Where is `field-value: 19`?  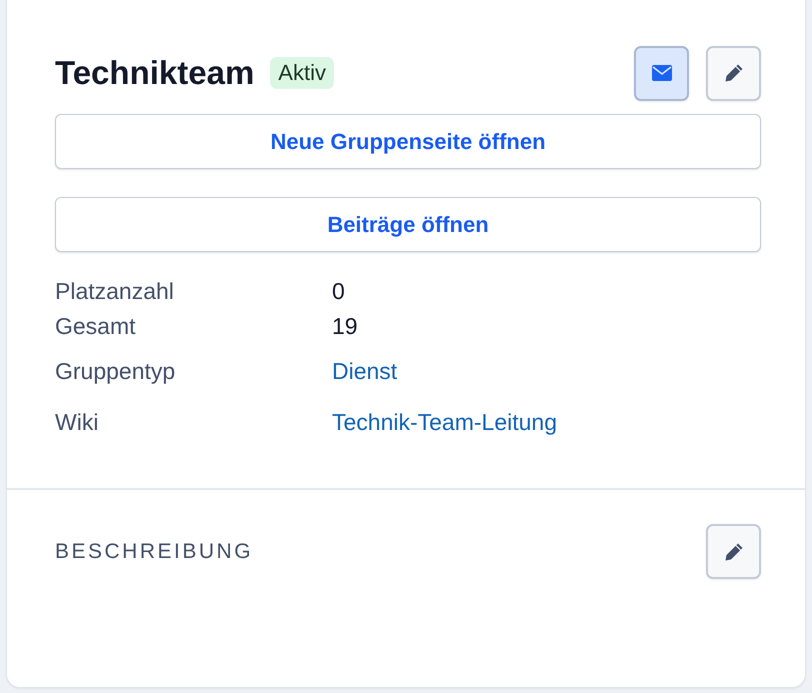 field-value: 19 is located at coordinates (345, 326).